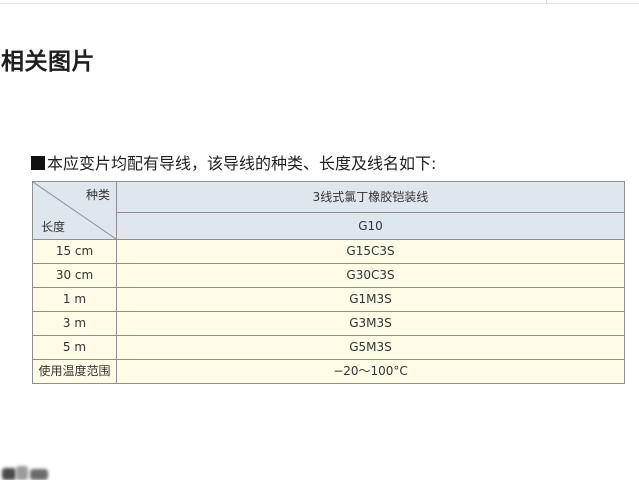 The image size is (639, 480). I want to click on table-row: 3 m G3M3S, so click(328, 323).